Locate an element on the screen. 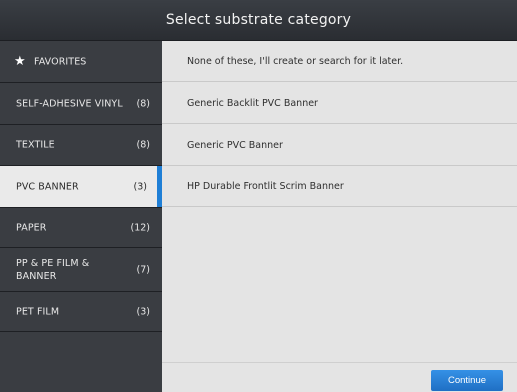  sidebar-item-pp-pe-film-banner: PP & PE FILM & BANNER (7) is located at coordinates (81, 270).